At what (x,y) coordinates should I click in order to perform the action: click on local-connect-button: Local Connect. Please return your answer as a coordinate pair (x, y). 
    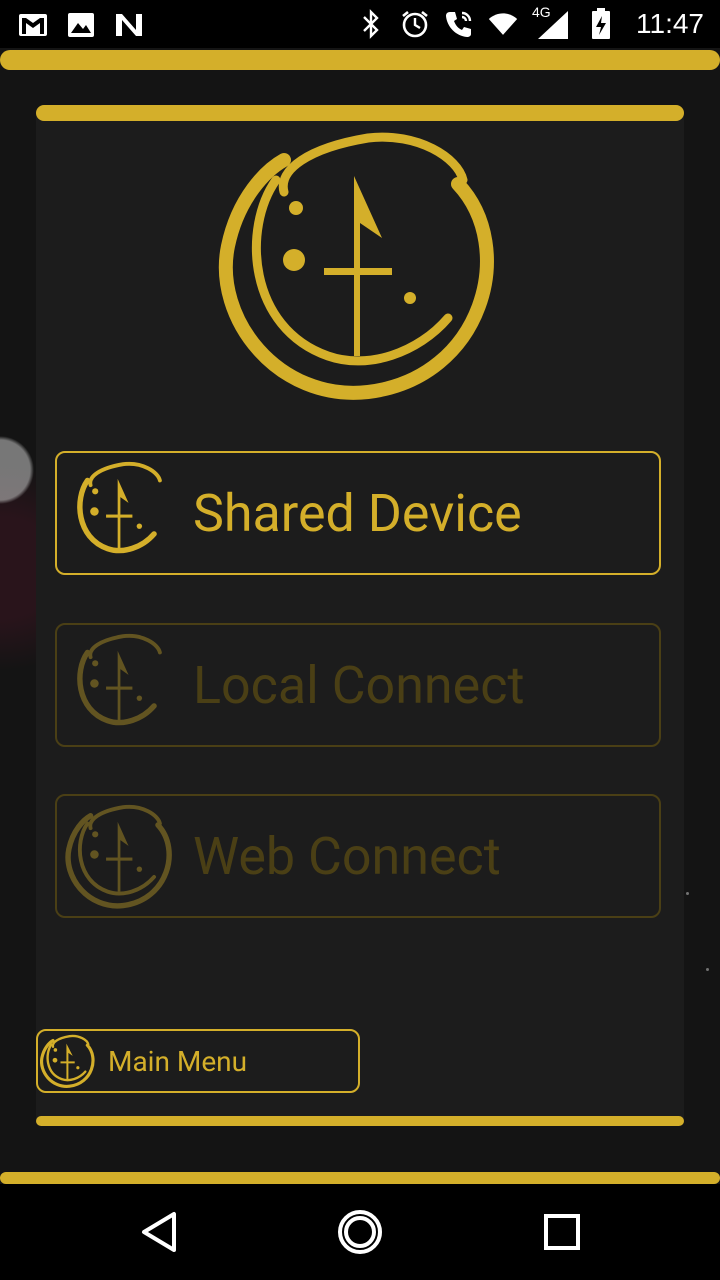
    Looking at the image, I should click on (358, 685).